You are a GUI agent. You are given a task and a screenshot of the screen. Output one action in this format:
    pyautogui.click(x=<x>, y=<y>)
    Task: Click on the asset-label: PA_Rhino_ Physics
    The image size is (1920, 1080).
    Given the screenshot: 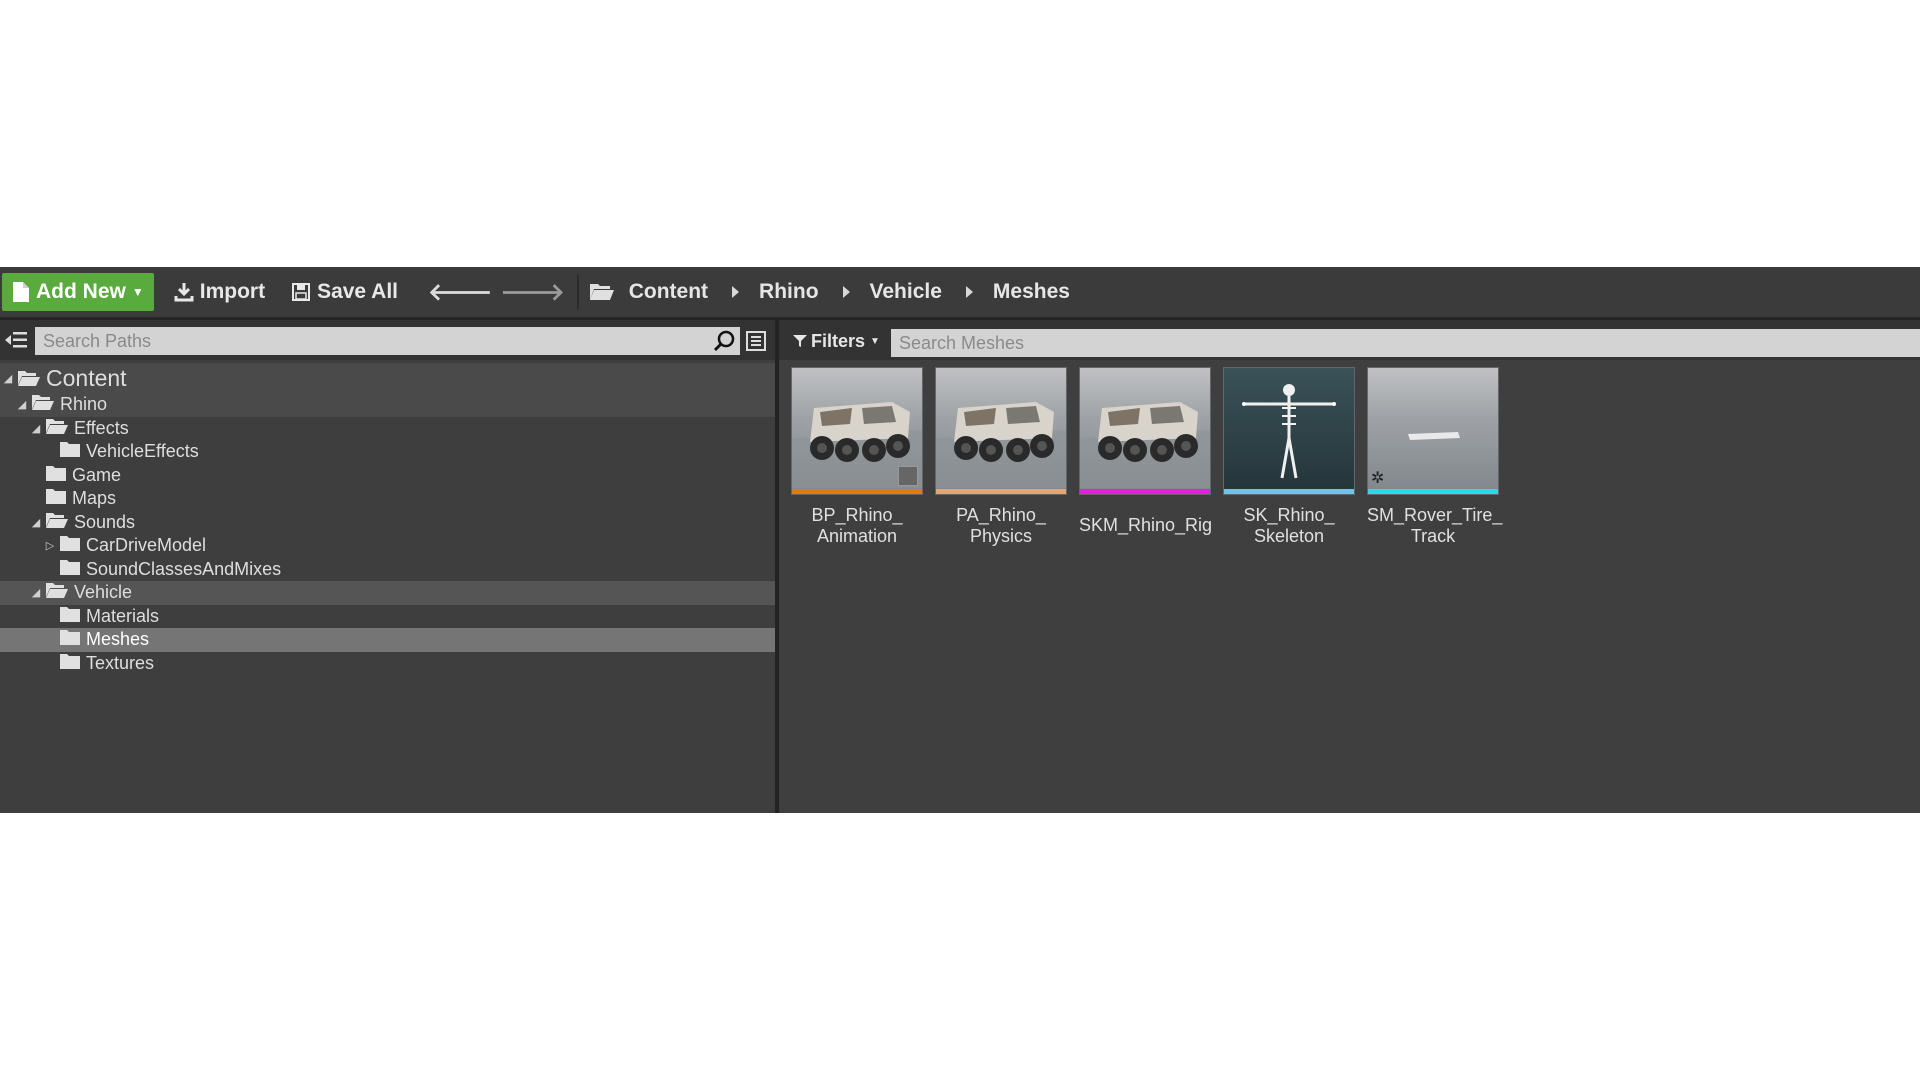 What is the action you would take?
    pyautogui.click(x=1001, y=525)
    